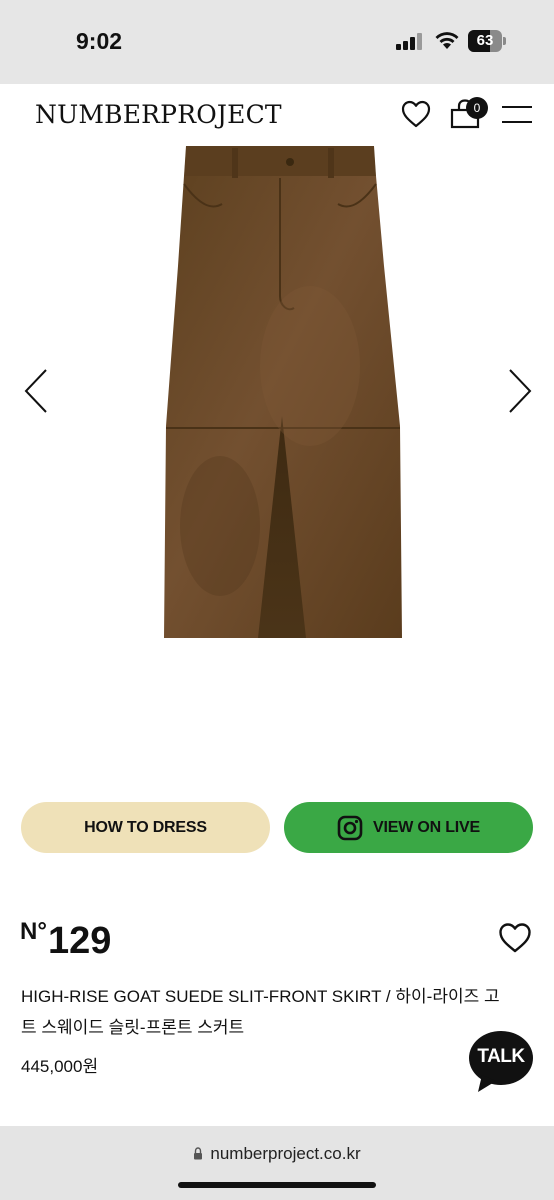 This screenshot has height=1200, width=554. I want to click on url-display: numberproject.co.kr, so click(277, 1154).